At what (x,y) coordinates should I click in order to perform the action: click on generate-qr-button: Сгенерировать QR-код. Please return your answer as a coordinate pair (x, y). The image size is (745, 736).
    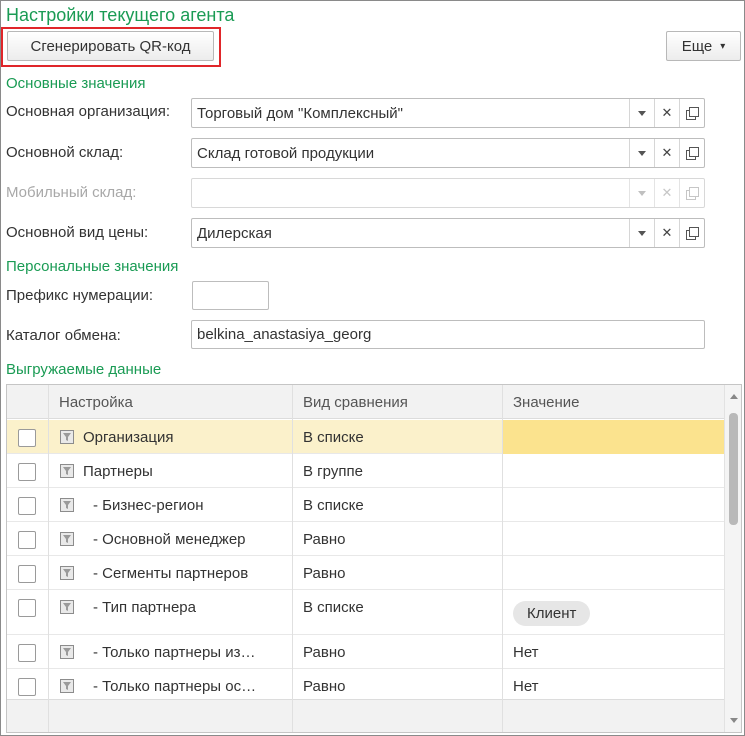
    Looking at the image, I should click on (110, 46).